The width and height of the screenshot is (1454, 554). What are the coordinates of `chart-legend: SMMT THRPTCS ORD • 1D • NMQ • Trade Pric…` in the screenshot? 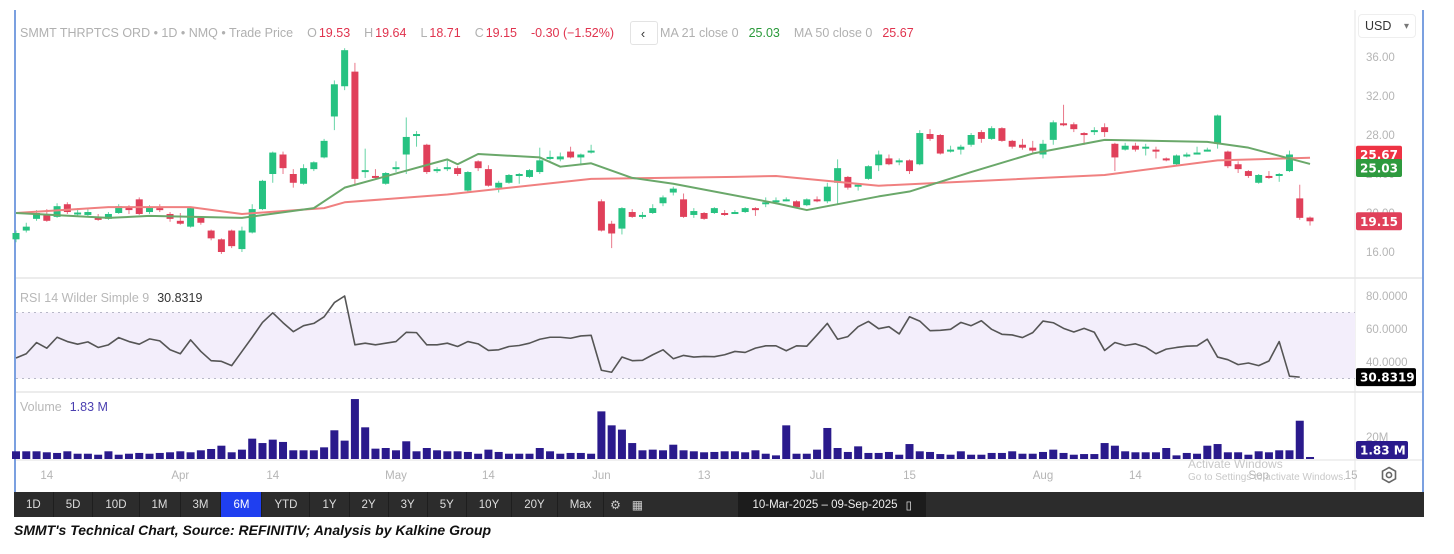 It's located at (468, 33).